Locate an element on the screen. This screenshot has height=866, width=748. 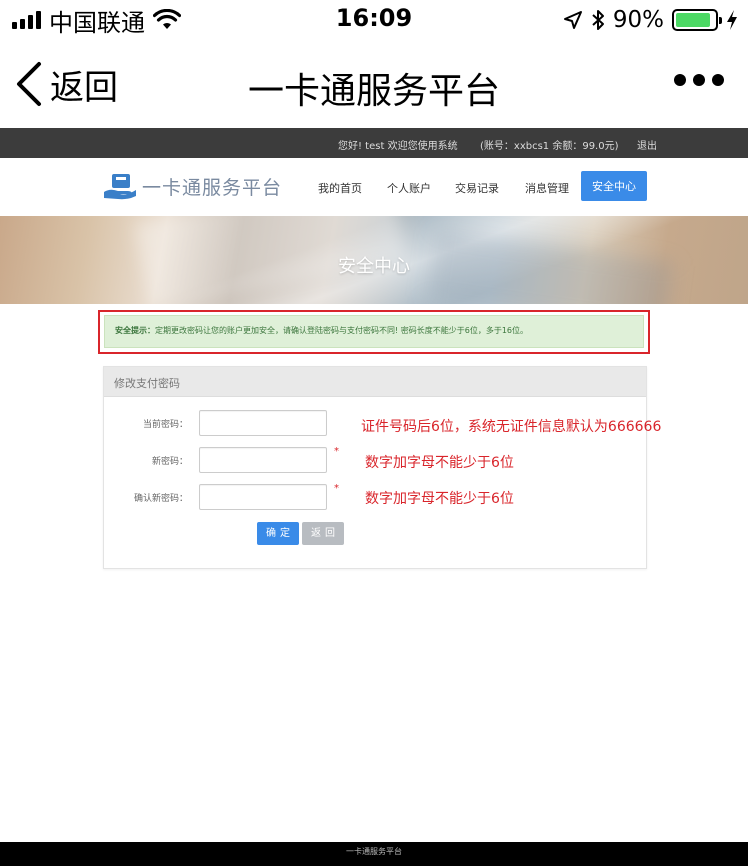
menu-item-security: 安全中心 is located at coordinates (614, 186).